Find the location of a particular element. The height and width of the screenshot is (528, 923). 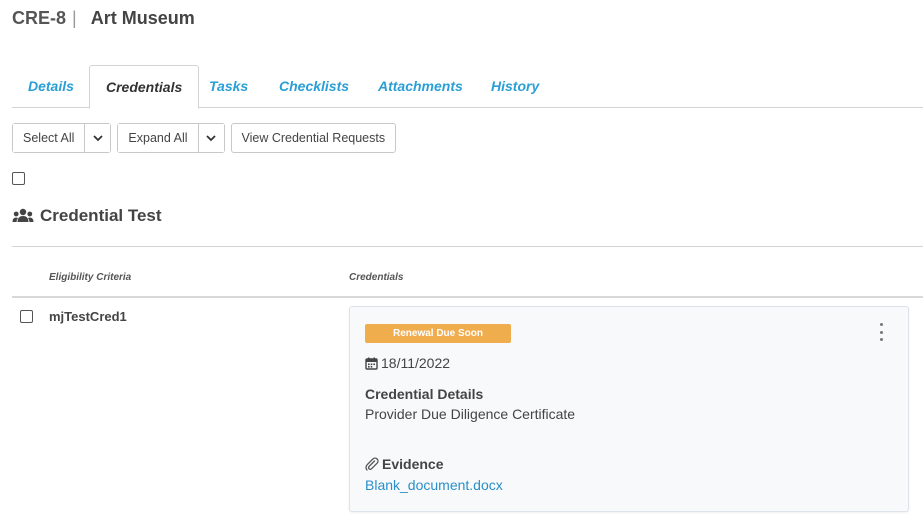

select-all-group: Select All is located at coordinates (62, 138).